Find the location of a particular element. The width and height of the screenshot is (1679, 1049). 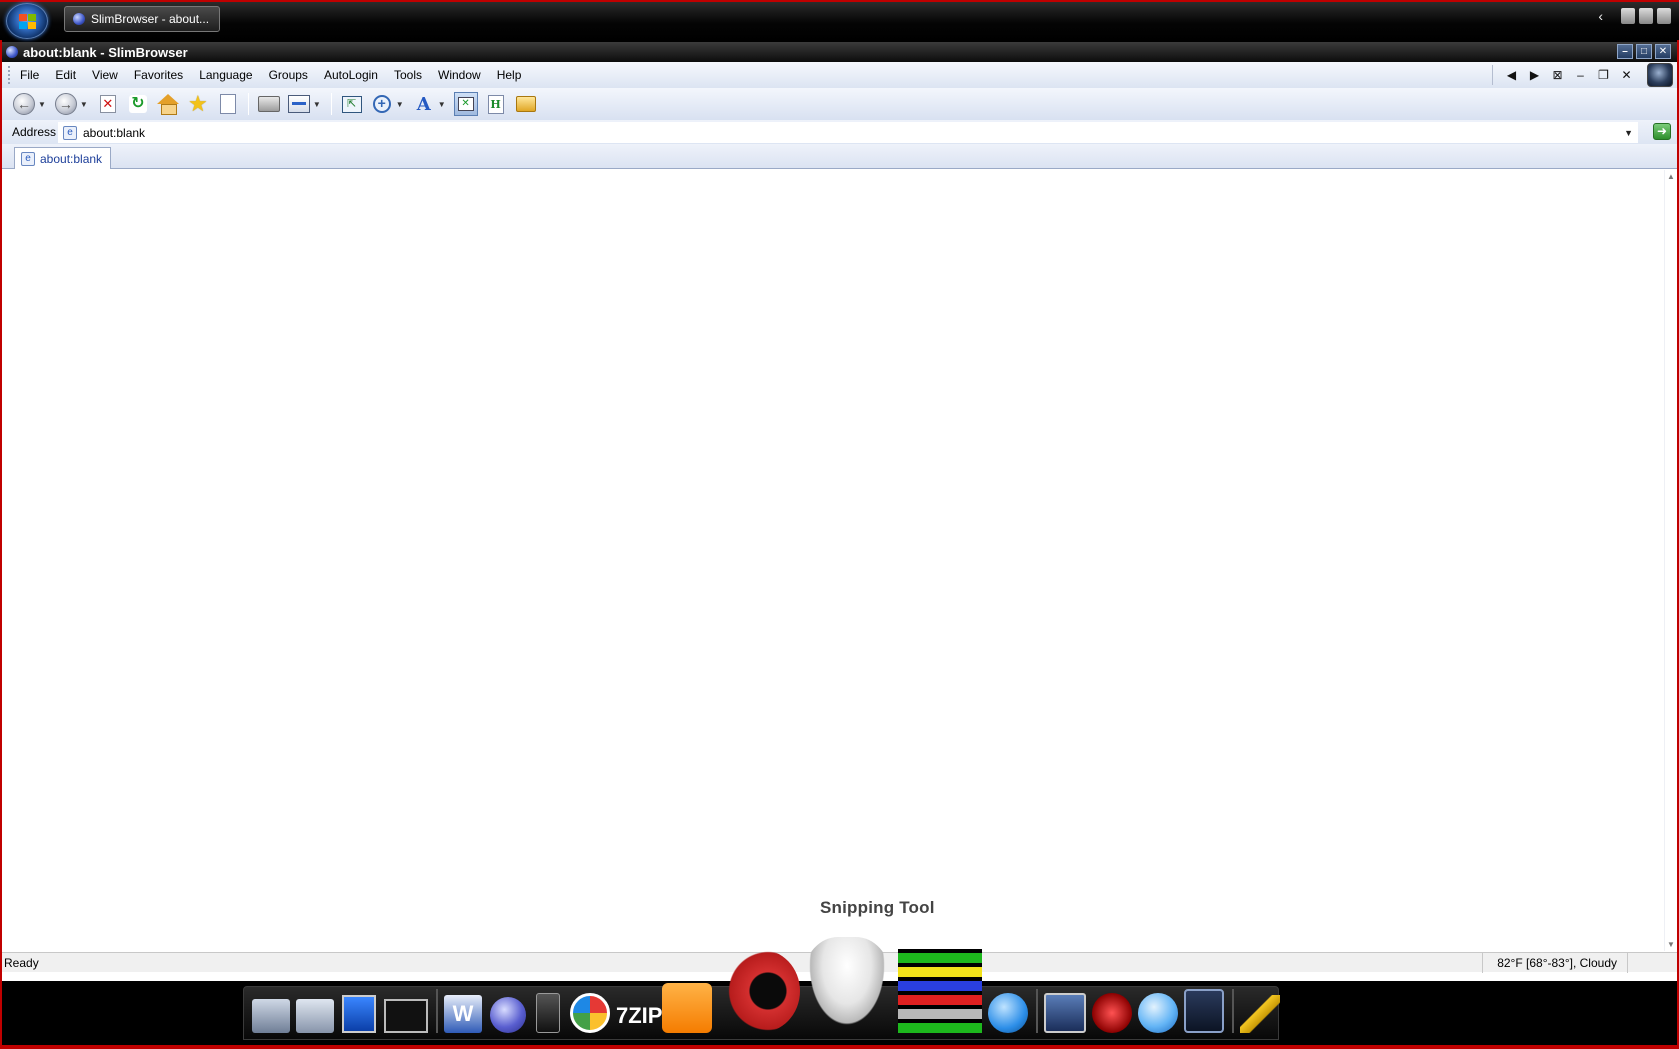

star-icon: ★ is located at coordinates (197, 103).